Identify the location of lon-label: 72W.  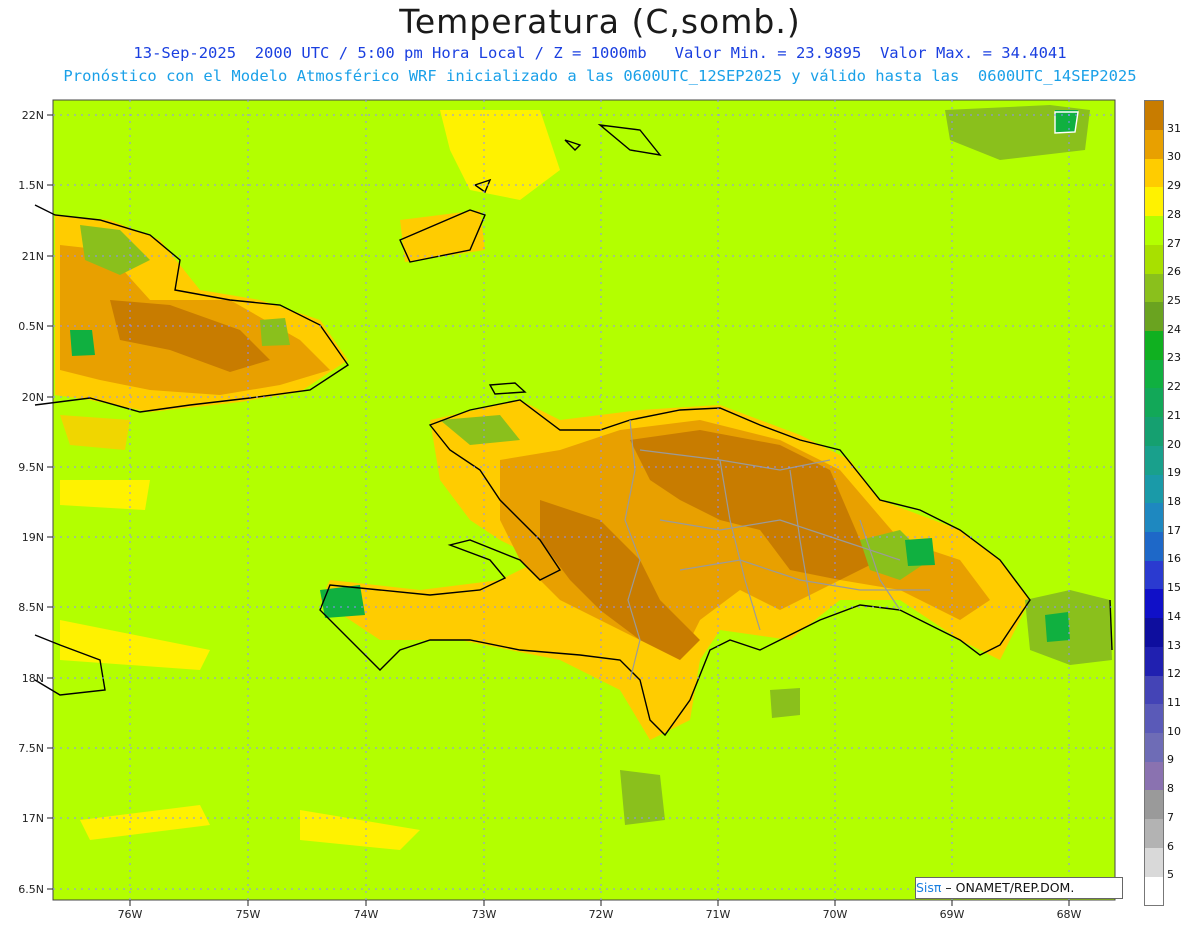
(601, 914).